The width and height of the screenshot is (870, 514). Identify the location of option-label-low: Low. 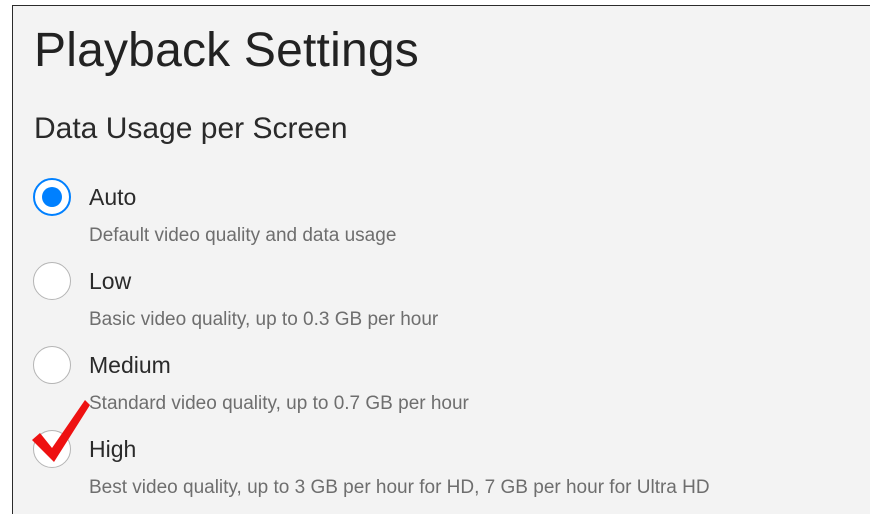
(110, 281).